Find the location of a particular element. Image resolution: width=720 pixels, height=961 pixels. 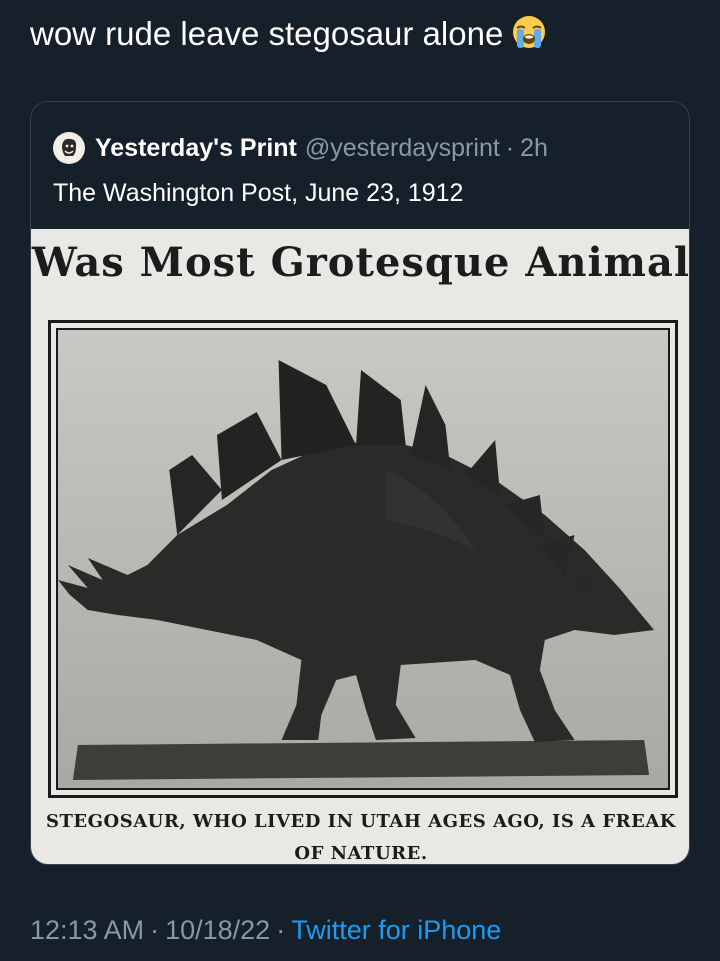

quoted-timestamp: 2h is located at coordinates (534, 148).